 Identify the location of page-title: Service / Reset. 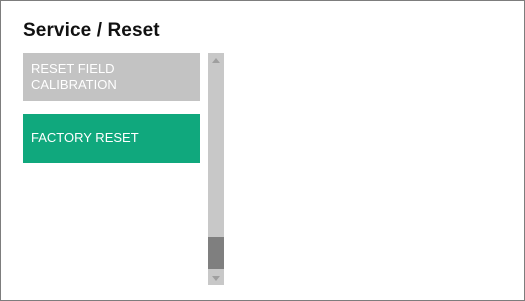
(91, 30).